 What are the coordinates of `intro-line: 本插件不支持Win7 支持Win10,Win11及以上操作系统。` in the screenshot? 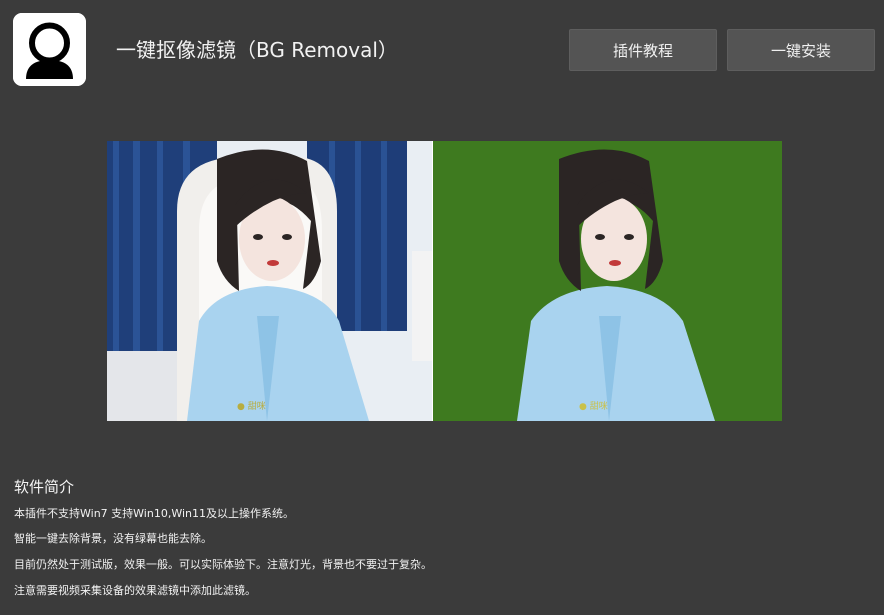 It's located at (154, 513).